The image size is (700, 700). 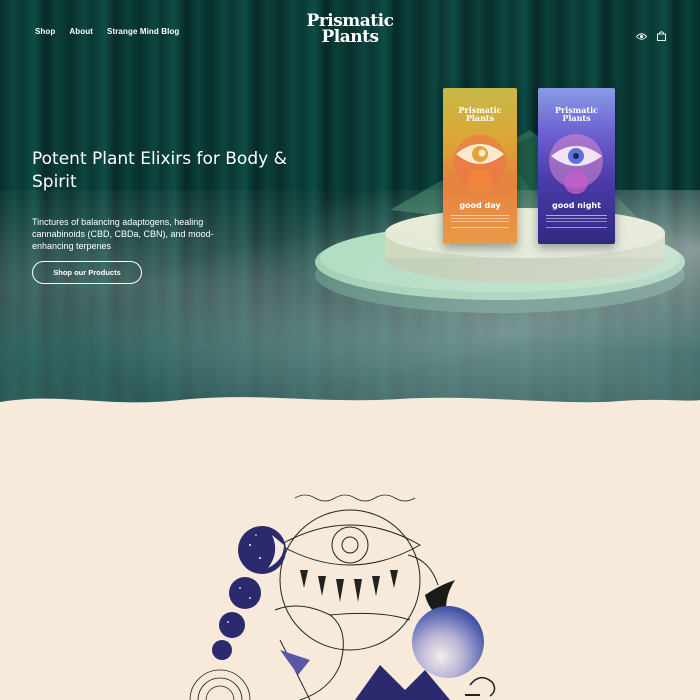 What do you see at coordinates (661, 35) in the screenshot?
I see `bag-icon` at bounding box center [661, 35].